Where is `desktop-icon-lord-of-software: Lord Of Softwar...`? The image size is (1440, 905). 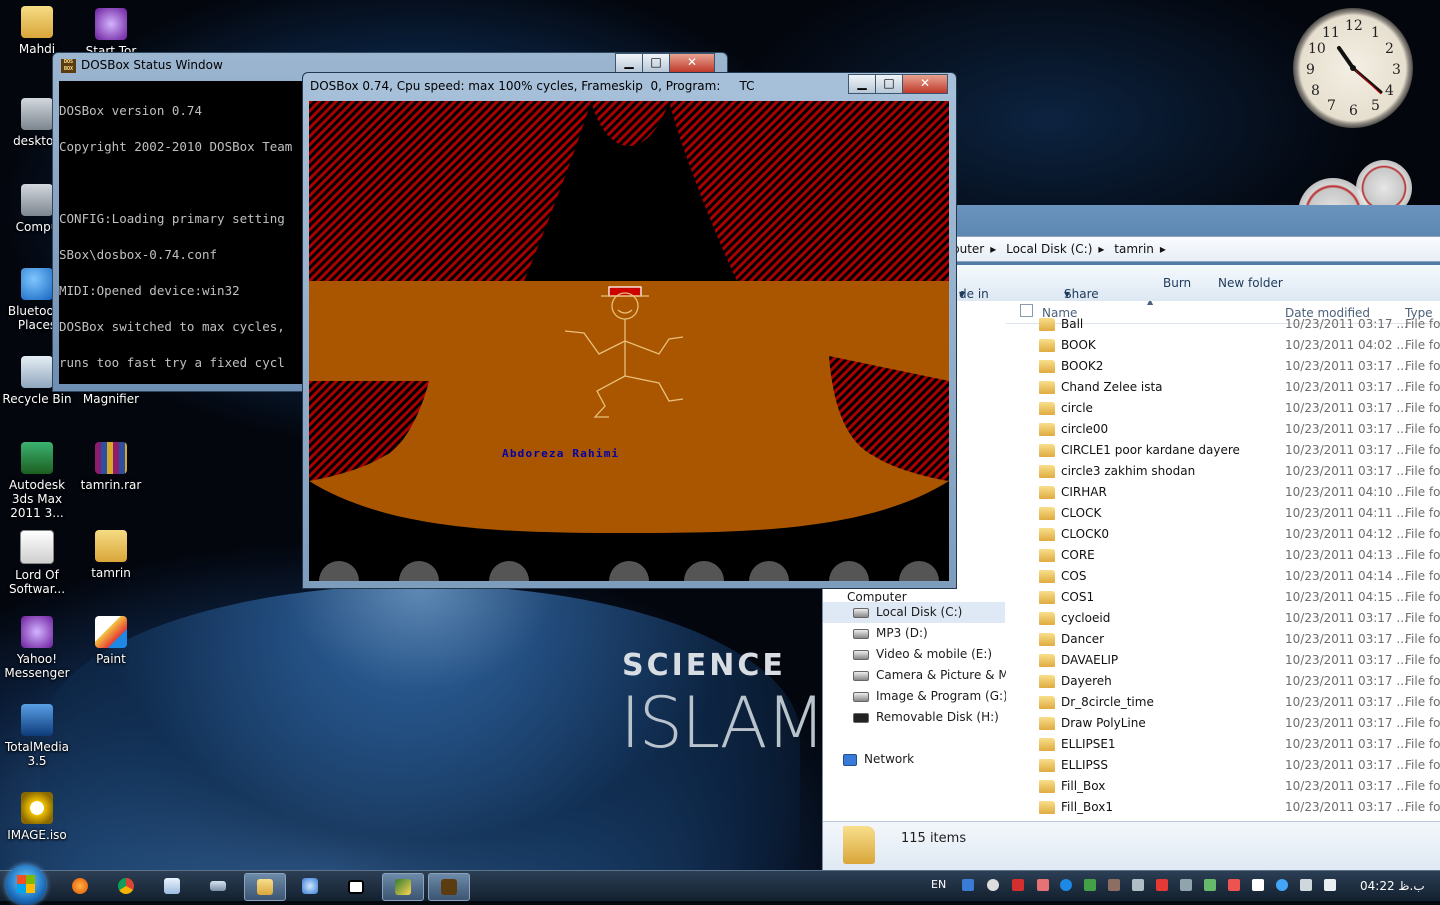
desktop-icon-lord-of-software: Lord Of Softwar... is located at coordinates (37, 563).